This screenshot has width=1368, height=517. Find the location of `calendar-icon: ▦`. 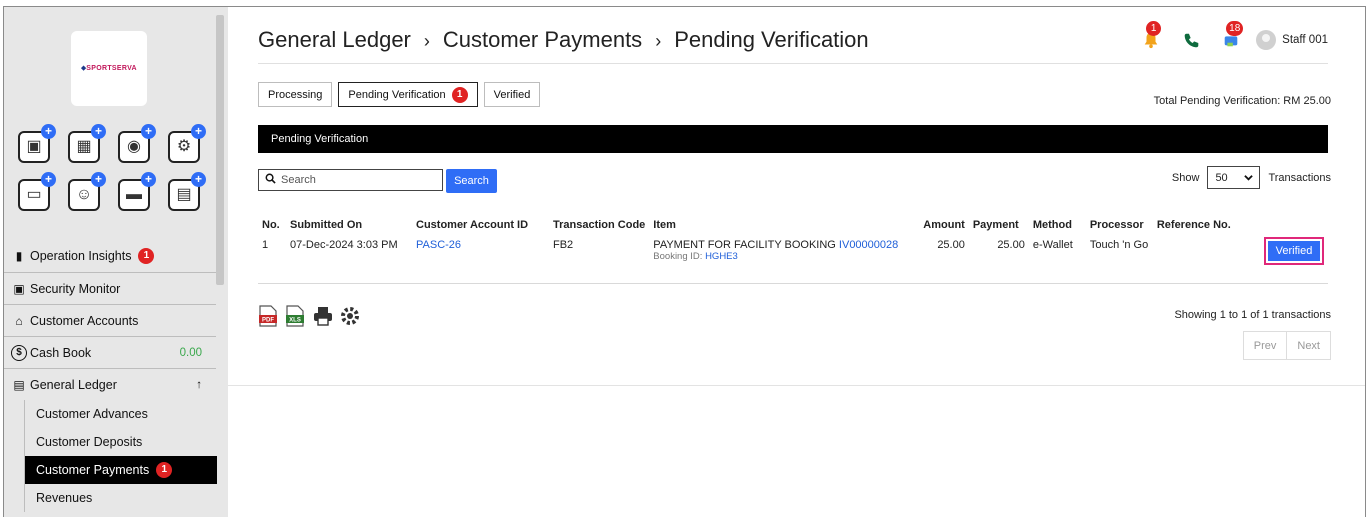

calendar-icon: ▦ is located at coordinates (84, 146).